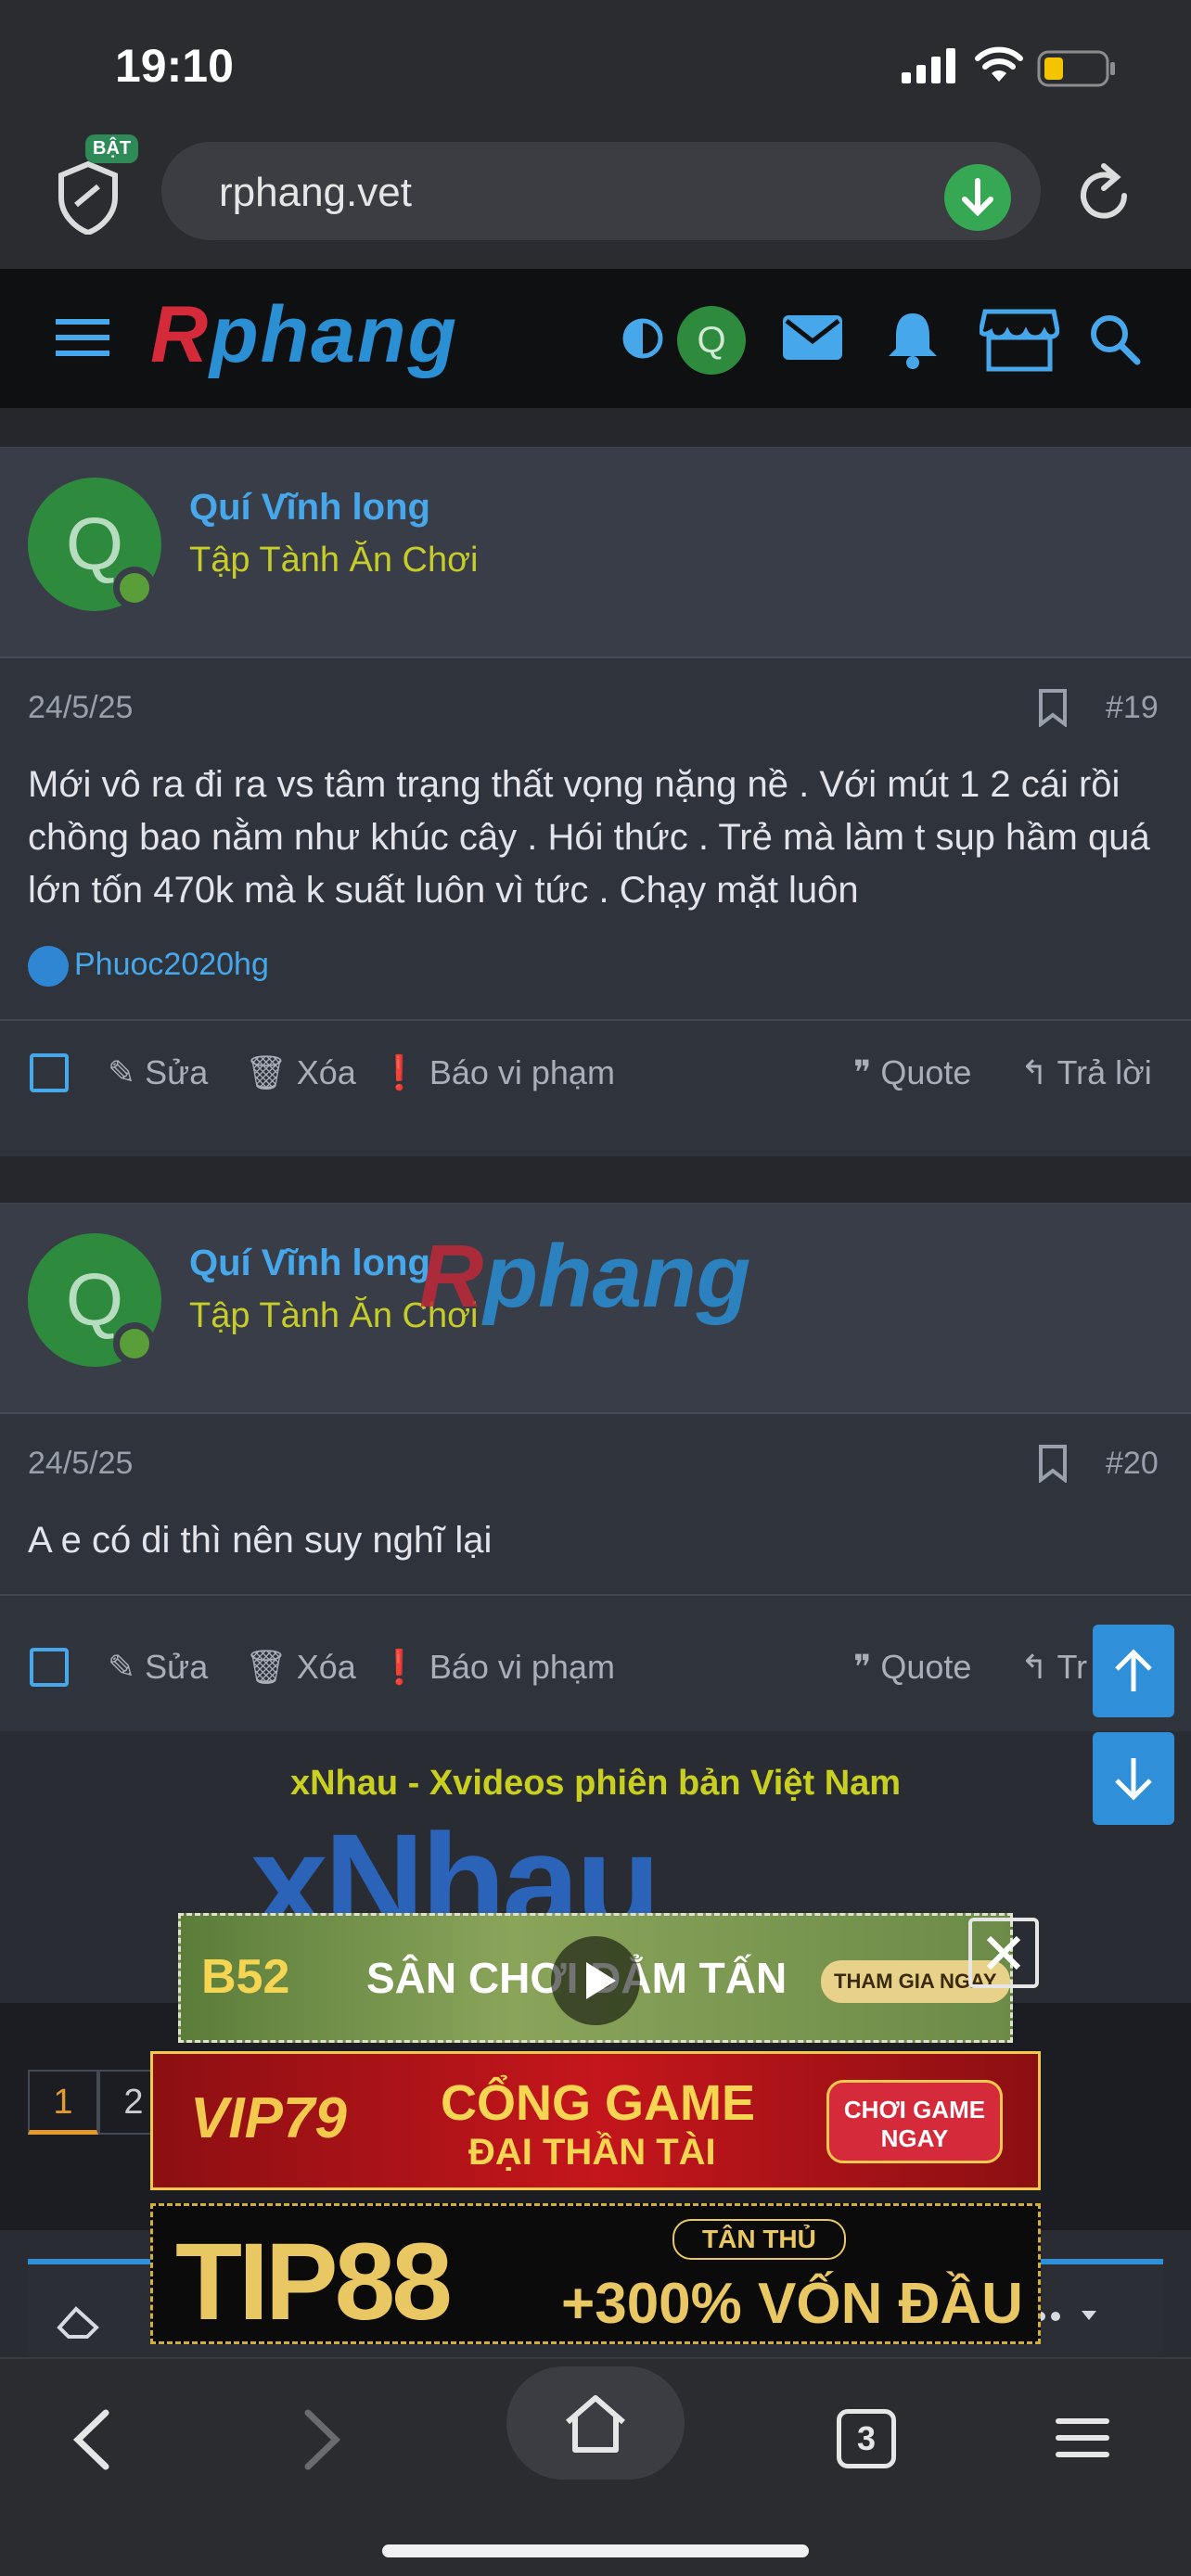 The image size is (1191, 2576). Describe the element at coordinates (1104, 1072) in the screenshot. I see `reply-label: Trả lời` at that location.